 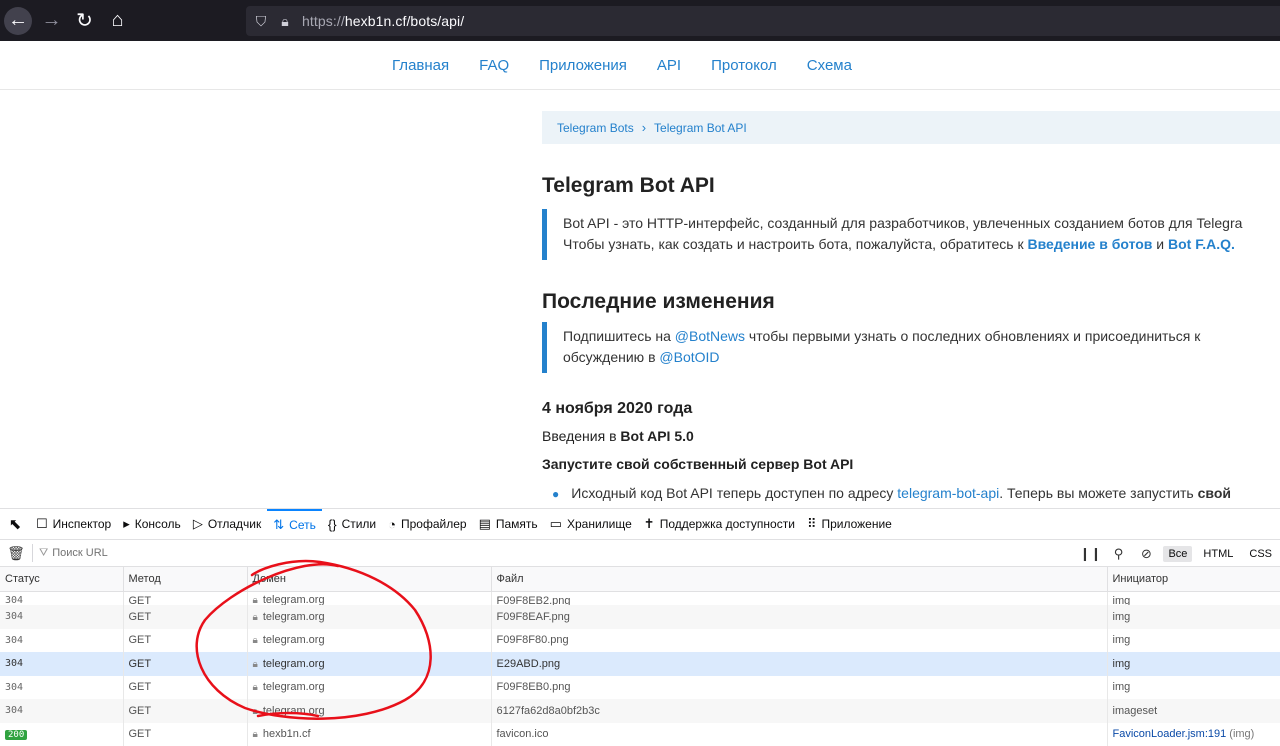 What do you see at coordinates (555, 523) in the screenshot?
I see `storage-icon: ▭` at bounding box center [555, 523].